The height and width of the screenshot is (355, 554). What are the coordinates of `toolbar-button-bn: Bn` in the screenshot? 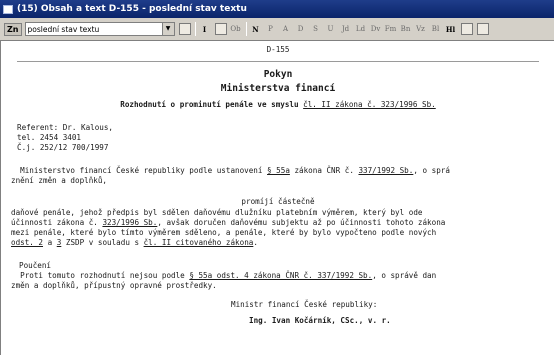 It's located at (406, 29).